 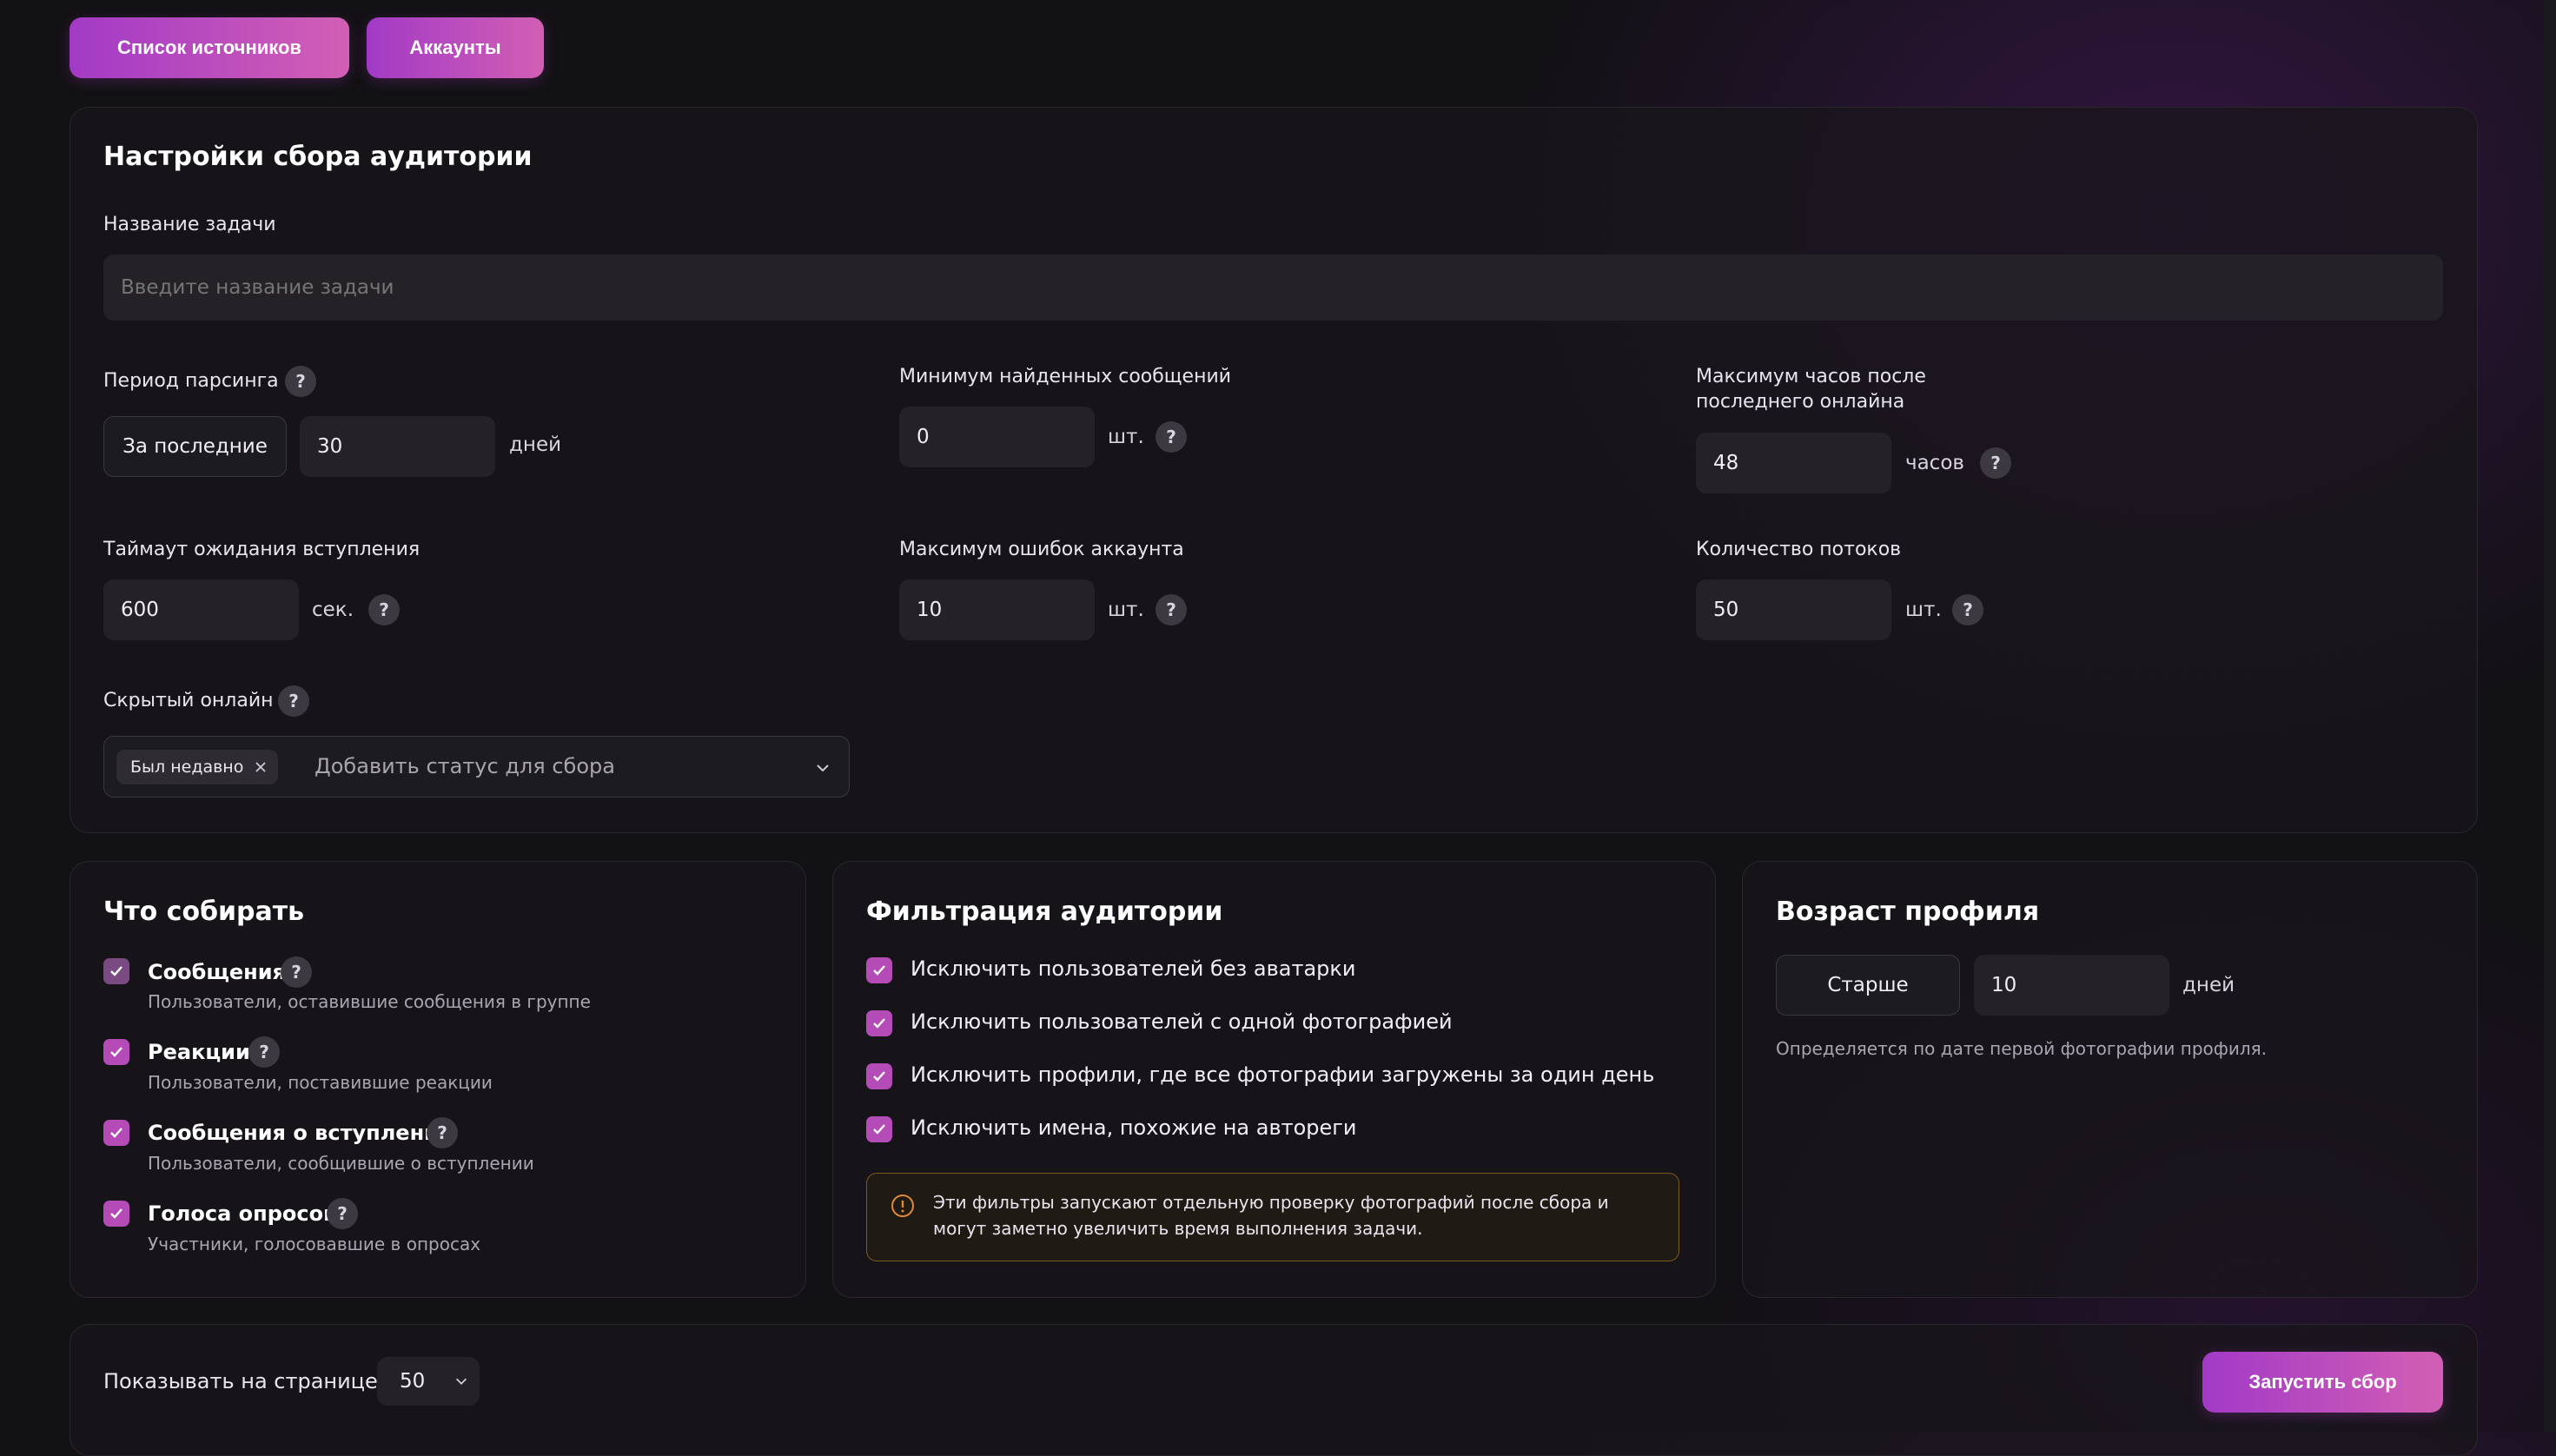 I want to click on collect-messages-help-icon: ?, so click(x=297, y=972).